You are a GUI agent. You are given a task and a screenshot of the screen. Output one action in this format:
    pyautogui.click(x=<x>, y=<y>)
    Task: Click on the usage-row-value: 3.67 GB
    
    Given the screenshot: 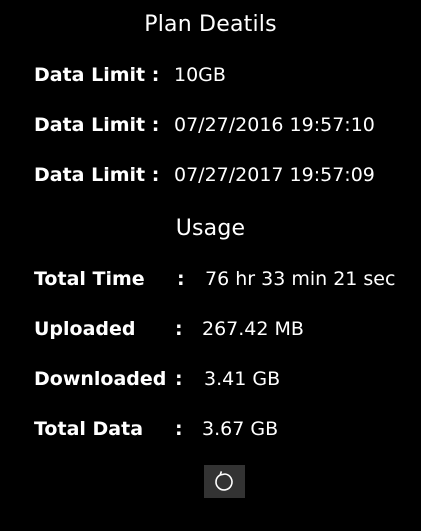 What is the action you would take?
    pyautogui.click(x=240, y=429)
    